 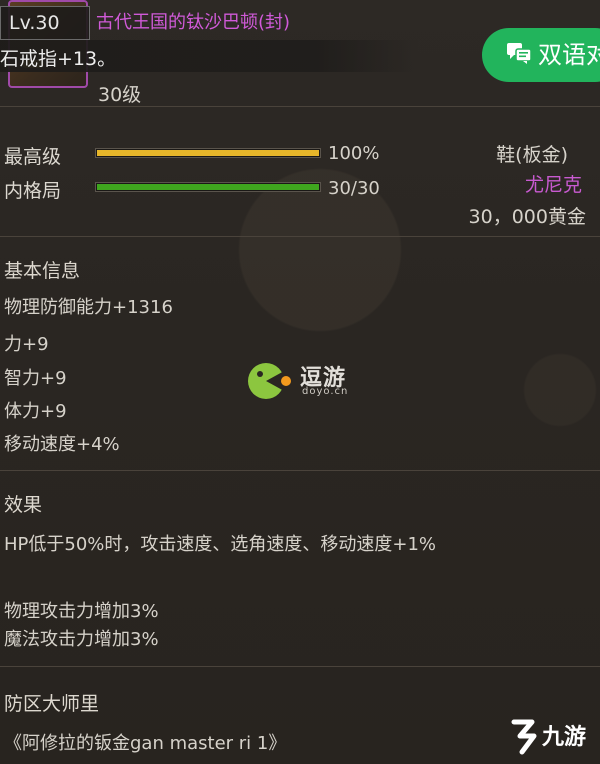 I want to click on stat-label-max-grade: 最高级, so click(x=33, y=157).